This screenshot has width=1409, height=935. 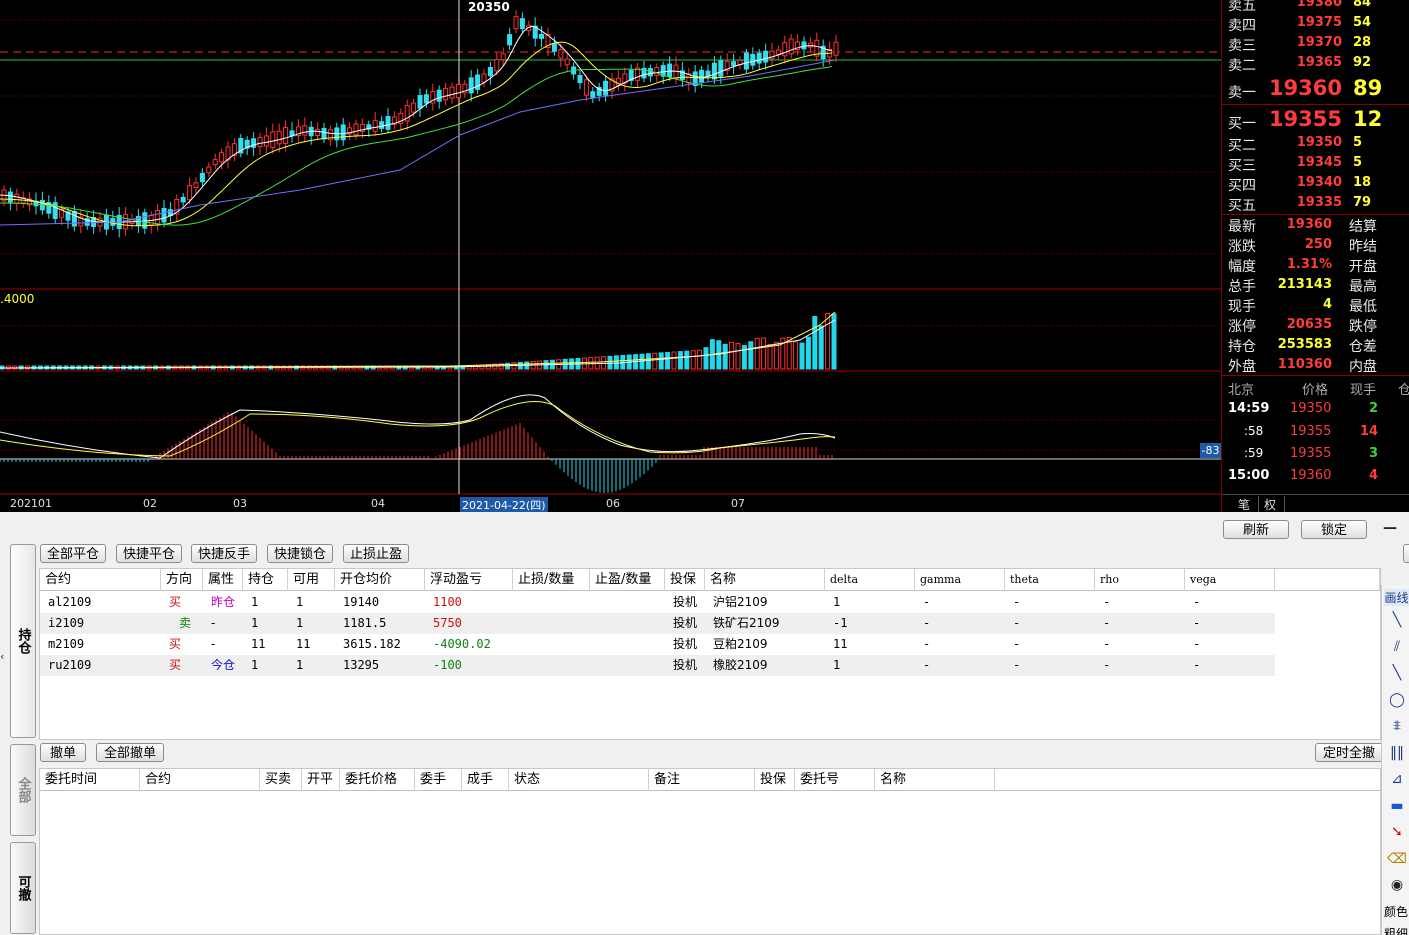 I want to click on stat-row: 现手 4 最低, so click(x=1315, y=305).